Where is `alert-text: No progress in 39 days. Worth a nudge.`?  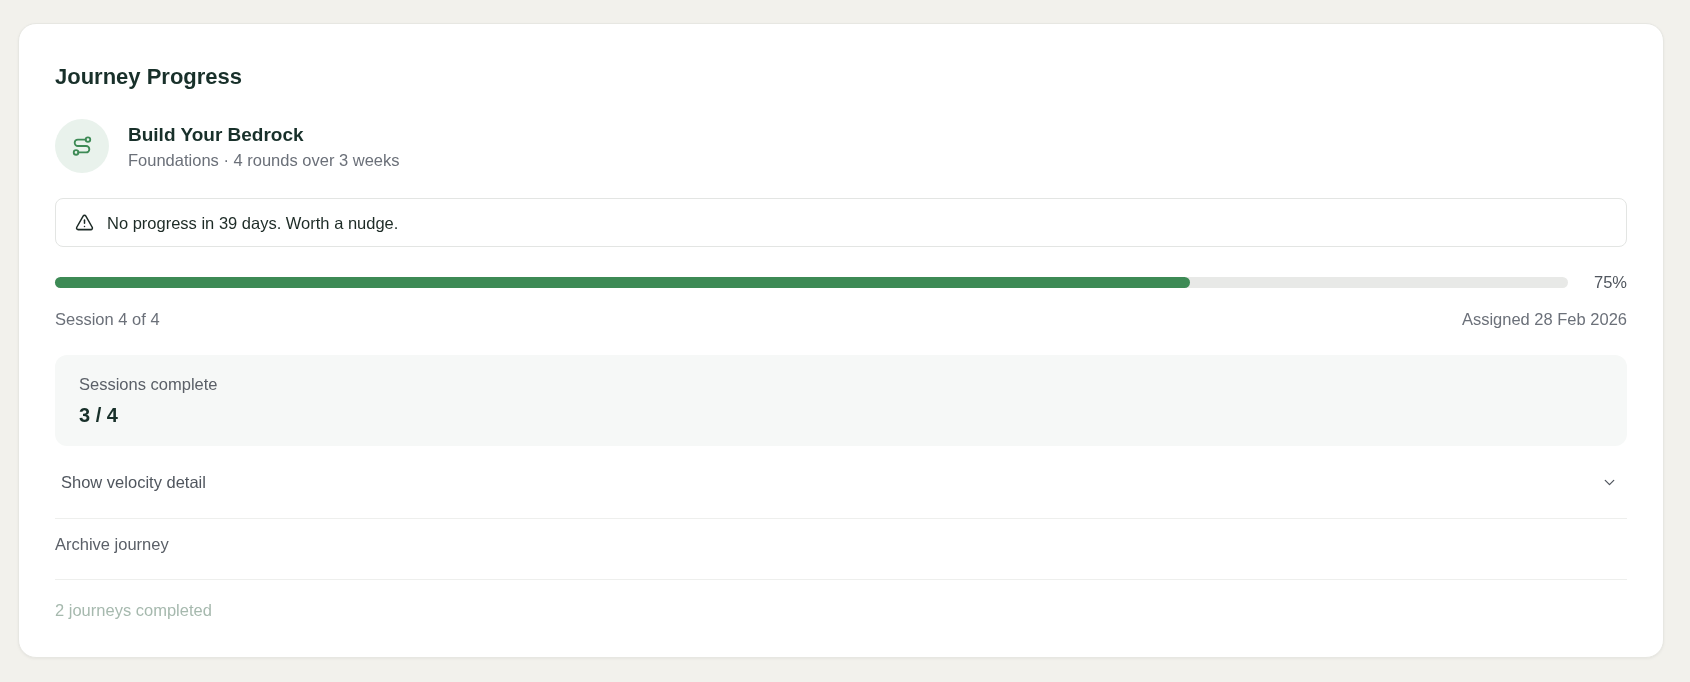 alert-text: No progress in 39 days. Worth a nudge. is located at coordinates (253, 222).